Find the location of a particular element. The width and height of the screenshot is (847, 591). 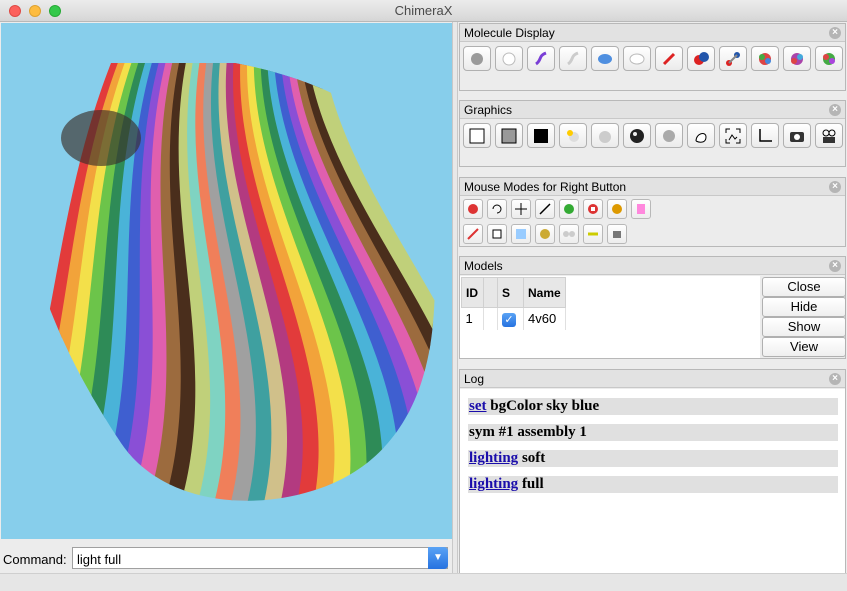

stick-style-button is located at coordinates (669, 58).